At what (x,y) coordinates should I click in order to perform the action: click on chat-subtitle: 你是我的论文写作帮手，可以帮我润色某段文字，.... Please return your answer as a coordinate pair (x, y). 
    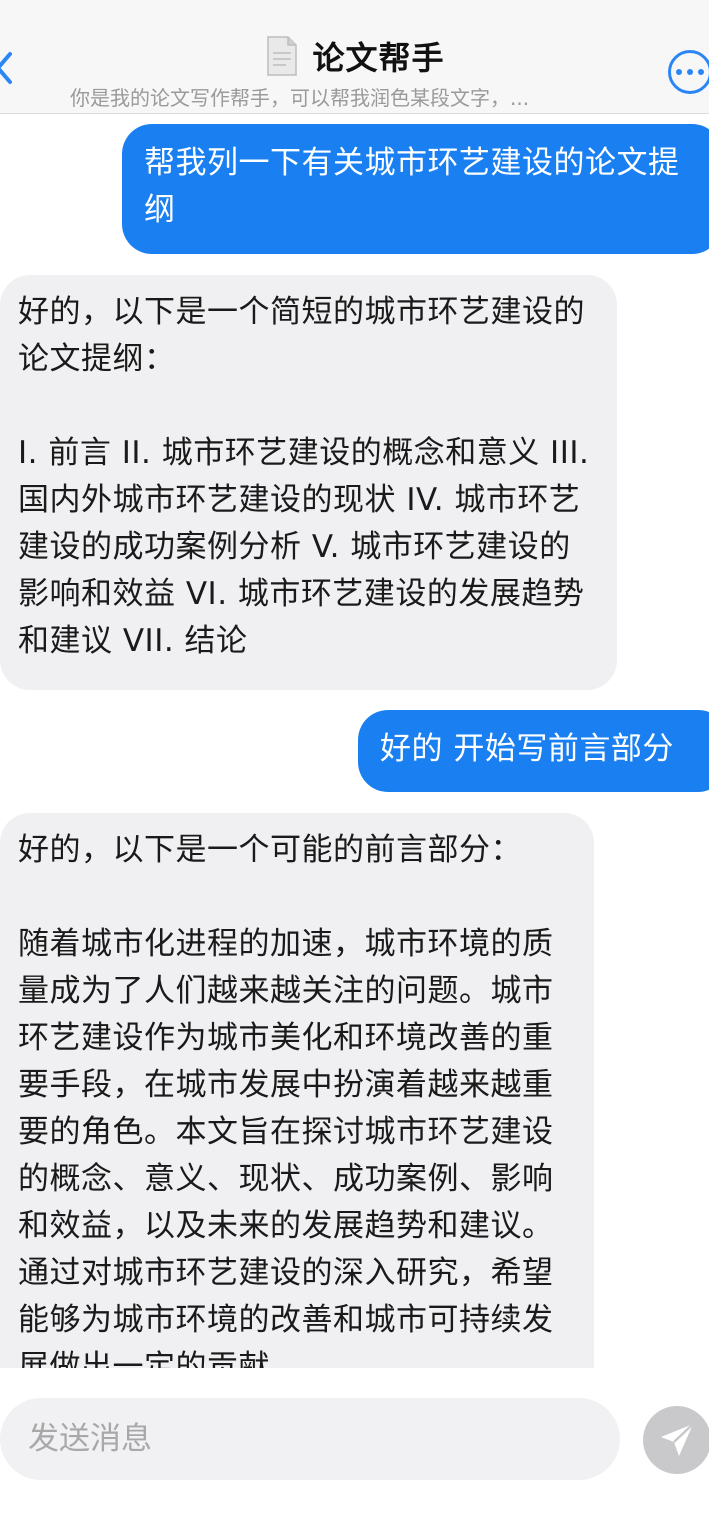
    Looking at the image, I should click on (300, 98).